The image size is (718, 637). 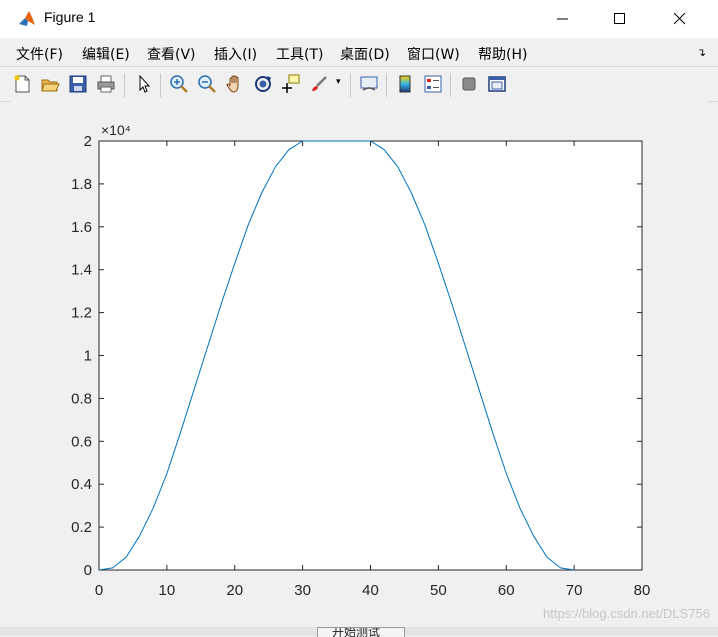 What do you see at coordinates (171, 54) in the screenshot?
I see `menu-view: 查看(V)` at bounding box center [171, 54].